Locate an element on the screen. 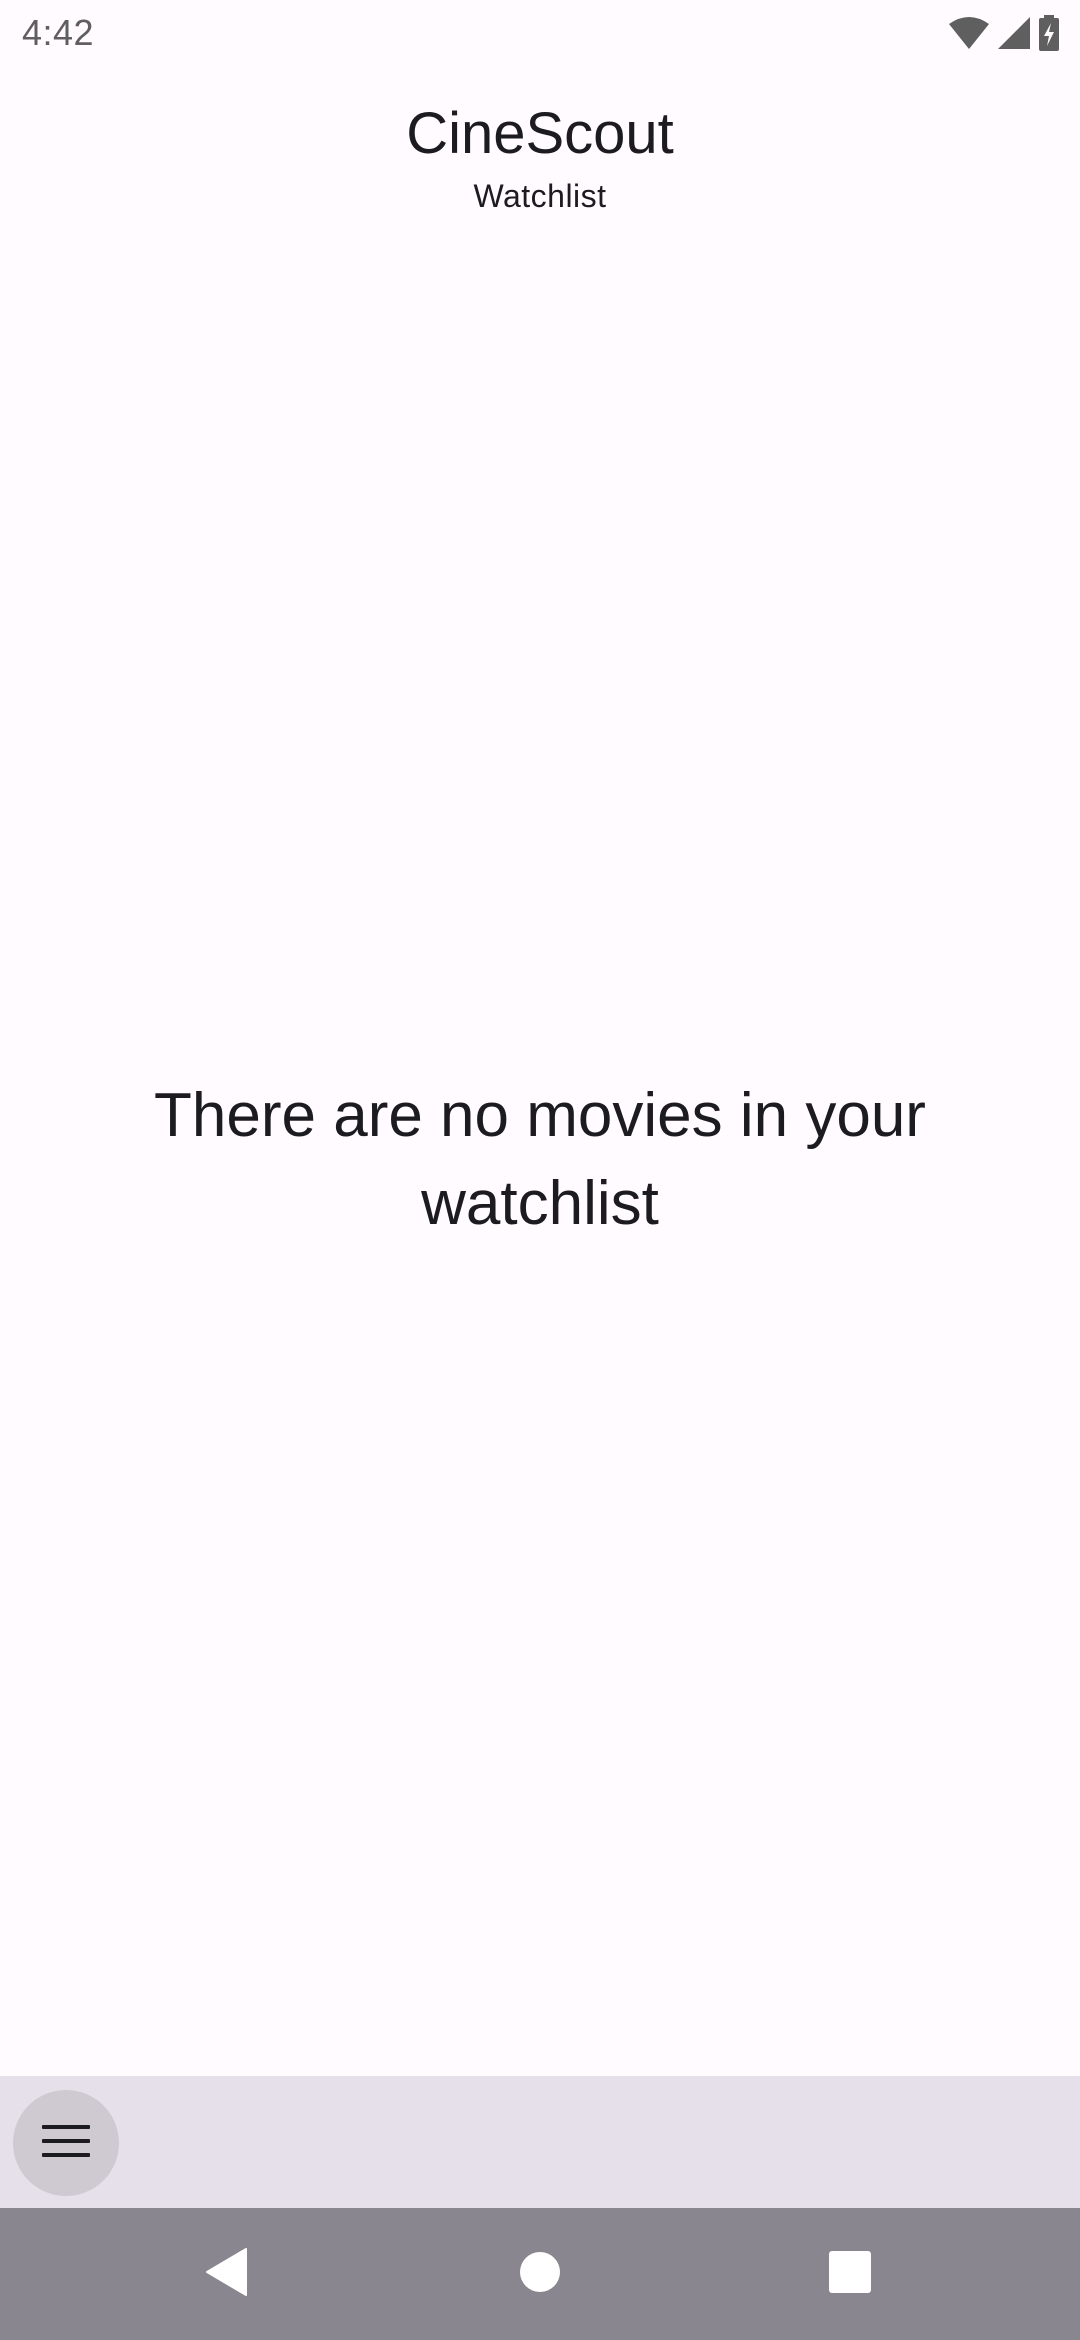 The width and height of the screenshot is (1080, 2340). status-icons is located at coordinates (1004, 33).